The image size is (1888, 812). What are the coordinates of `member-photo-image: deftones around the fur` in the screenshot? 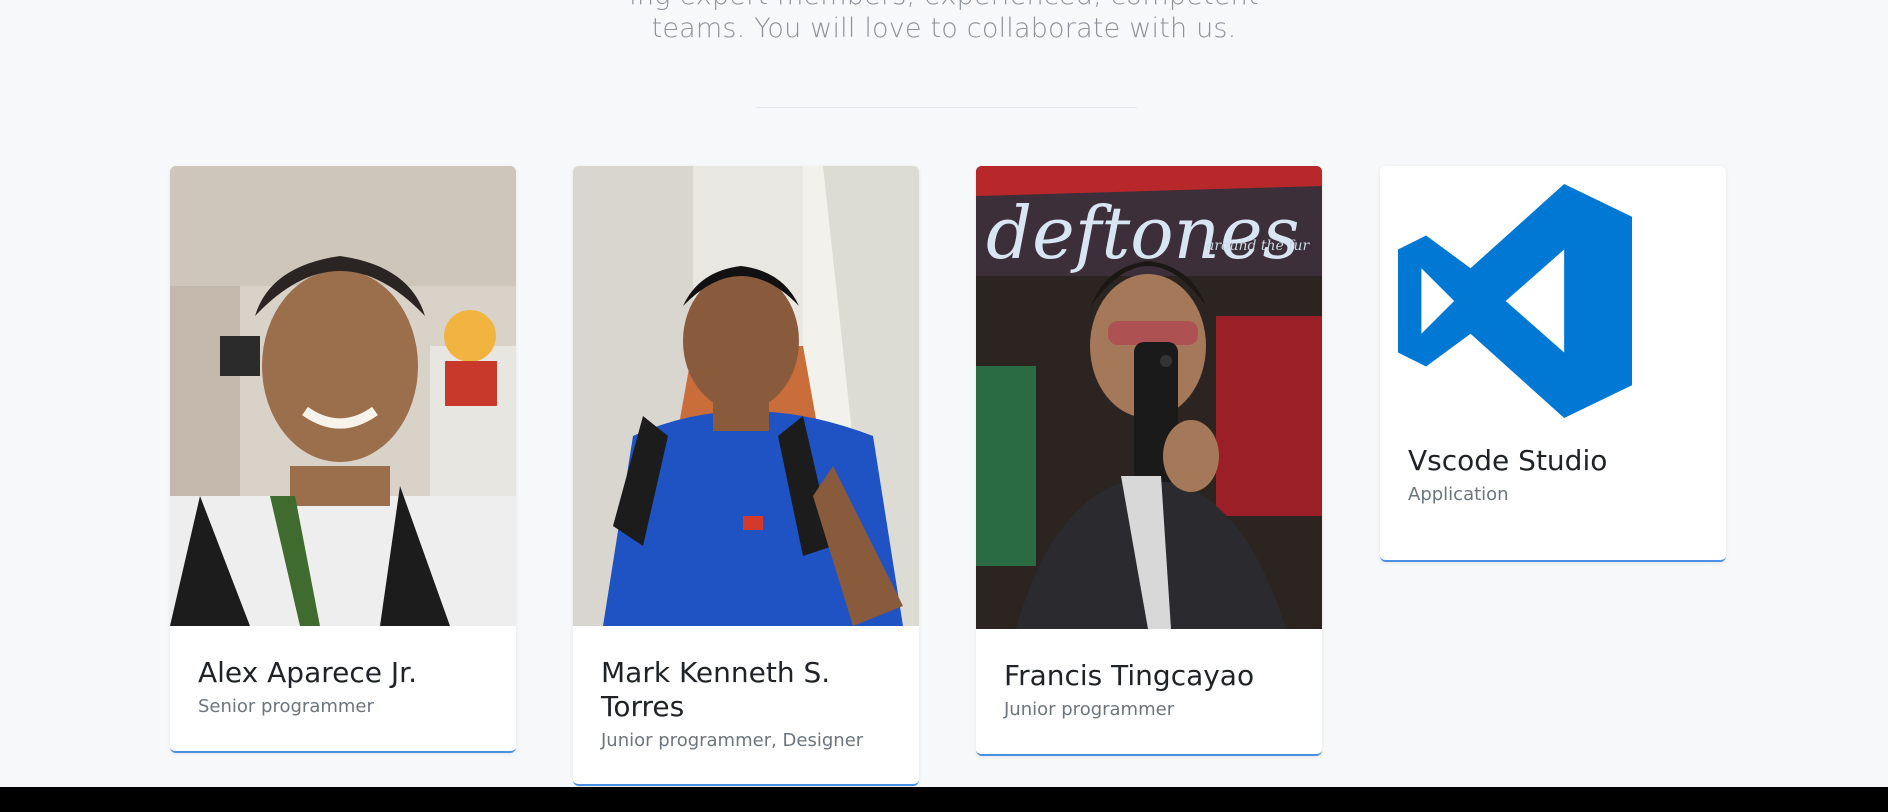 It's located at (1149, 397).